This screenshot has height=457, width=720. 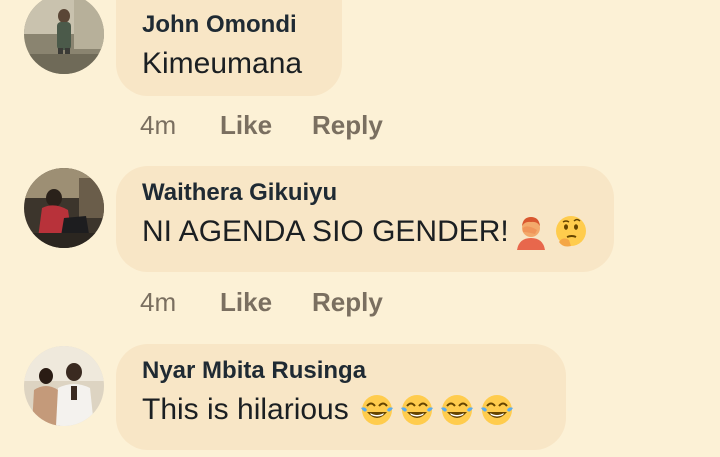 I want to click on comment-text-content: NI AGENDA SIO GENDER!, so click(x=325, y=231).